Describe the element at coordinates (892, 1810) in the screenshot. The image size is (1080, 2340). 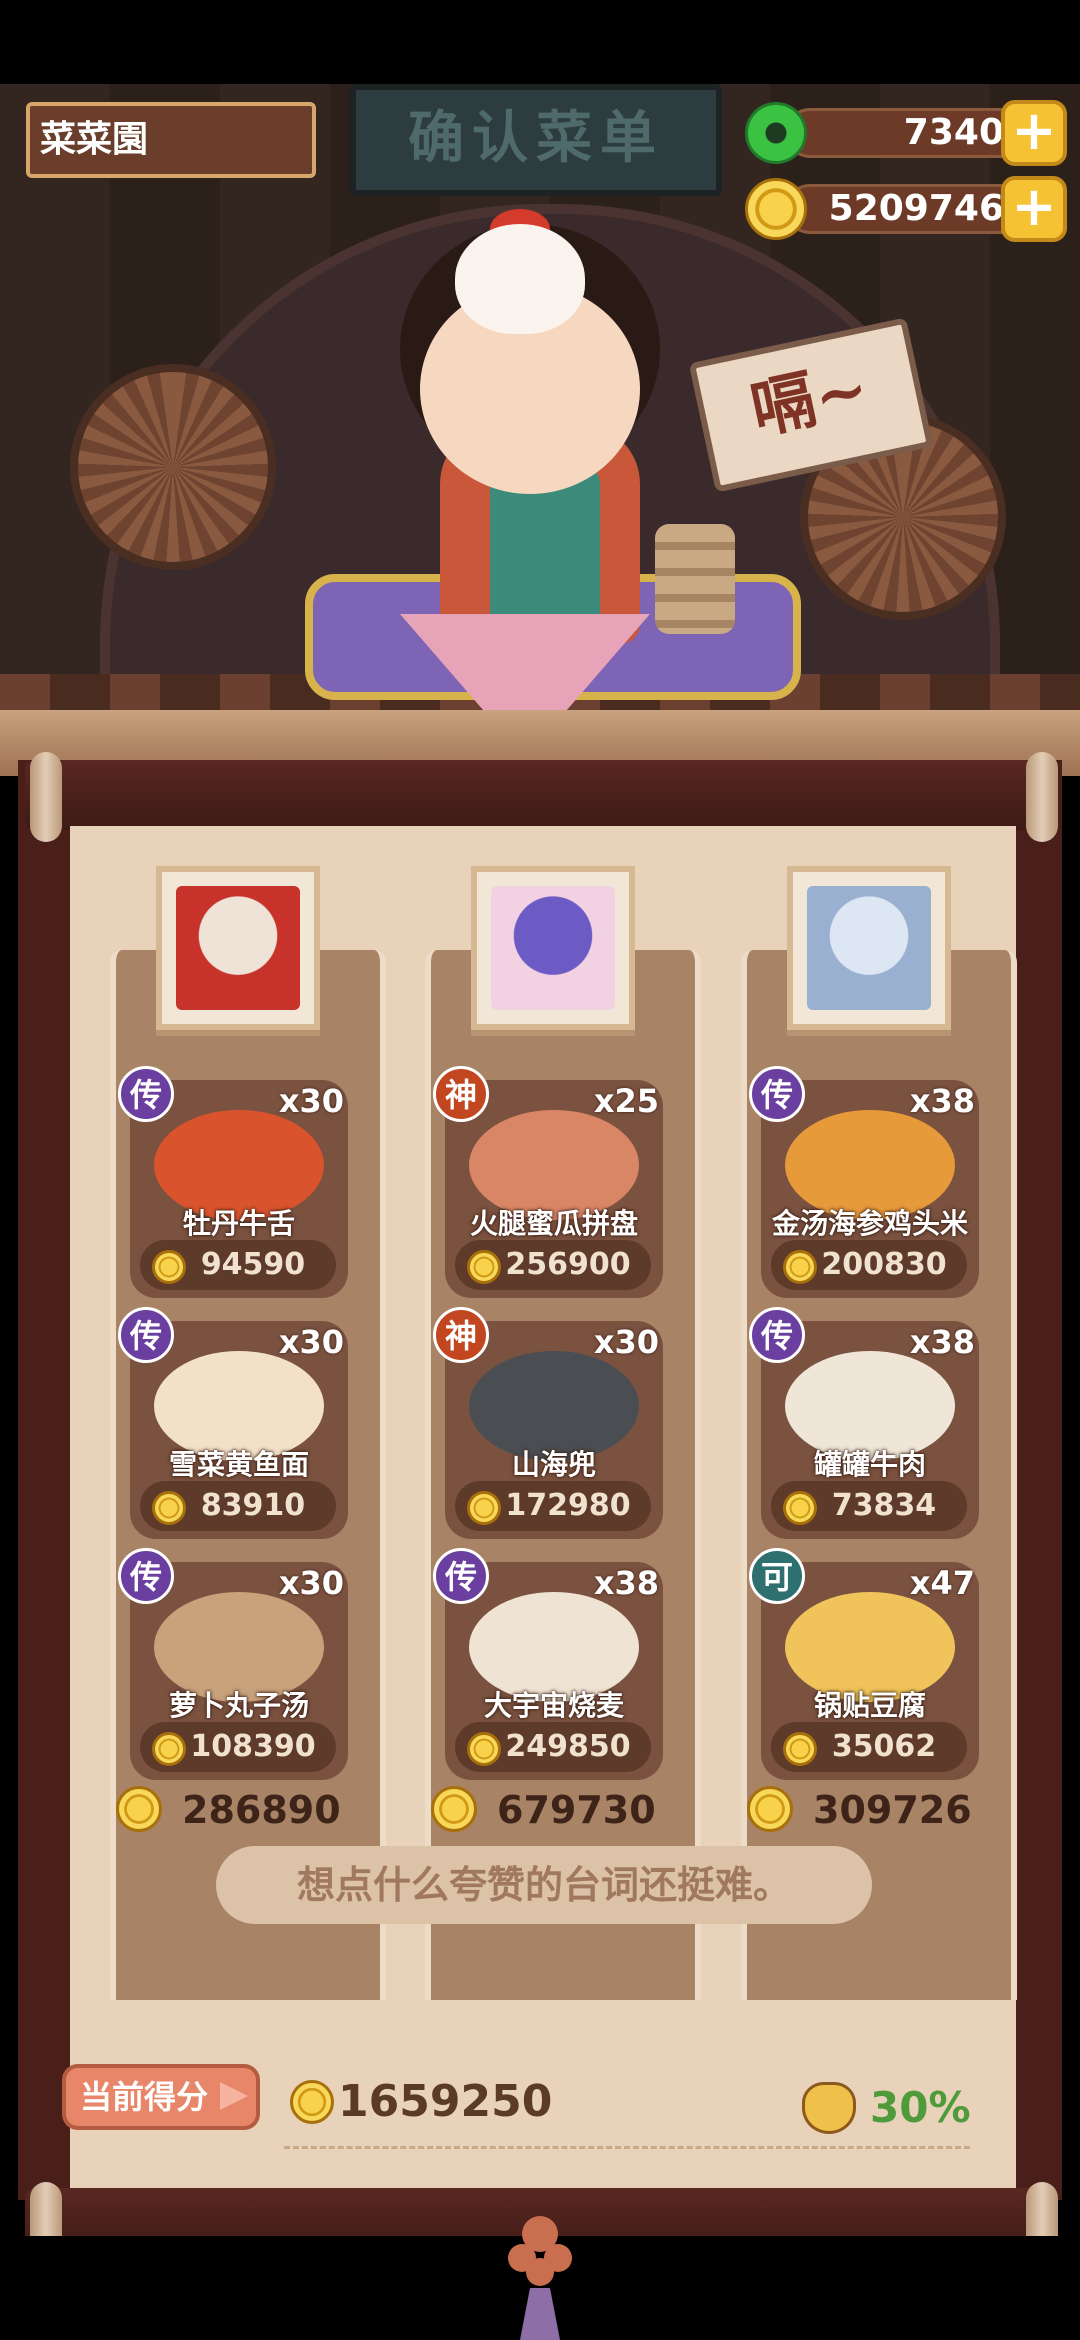
I see `column-total-value: 309726` at that location.